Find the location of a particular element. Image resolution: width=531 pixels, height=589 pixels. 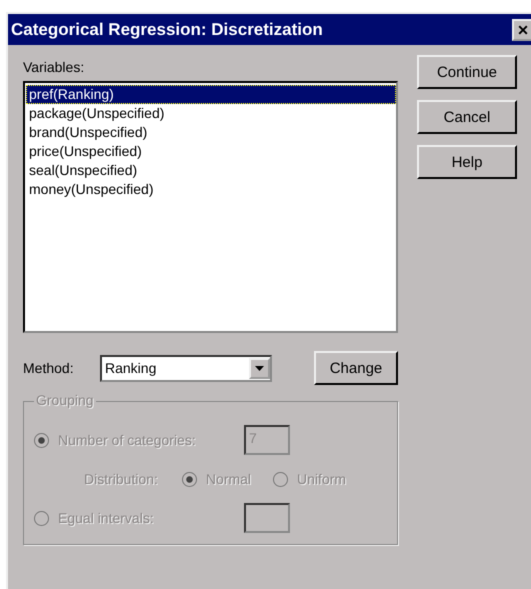

list-item: pref(Ranking) is located at coordinates (211, 94).